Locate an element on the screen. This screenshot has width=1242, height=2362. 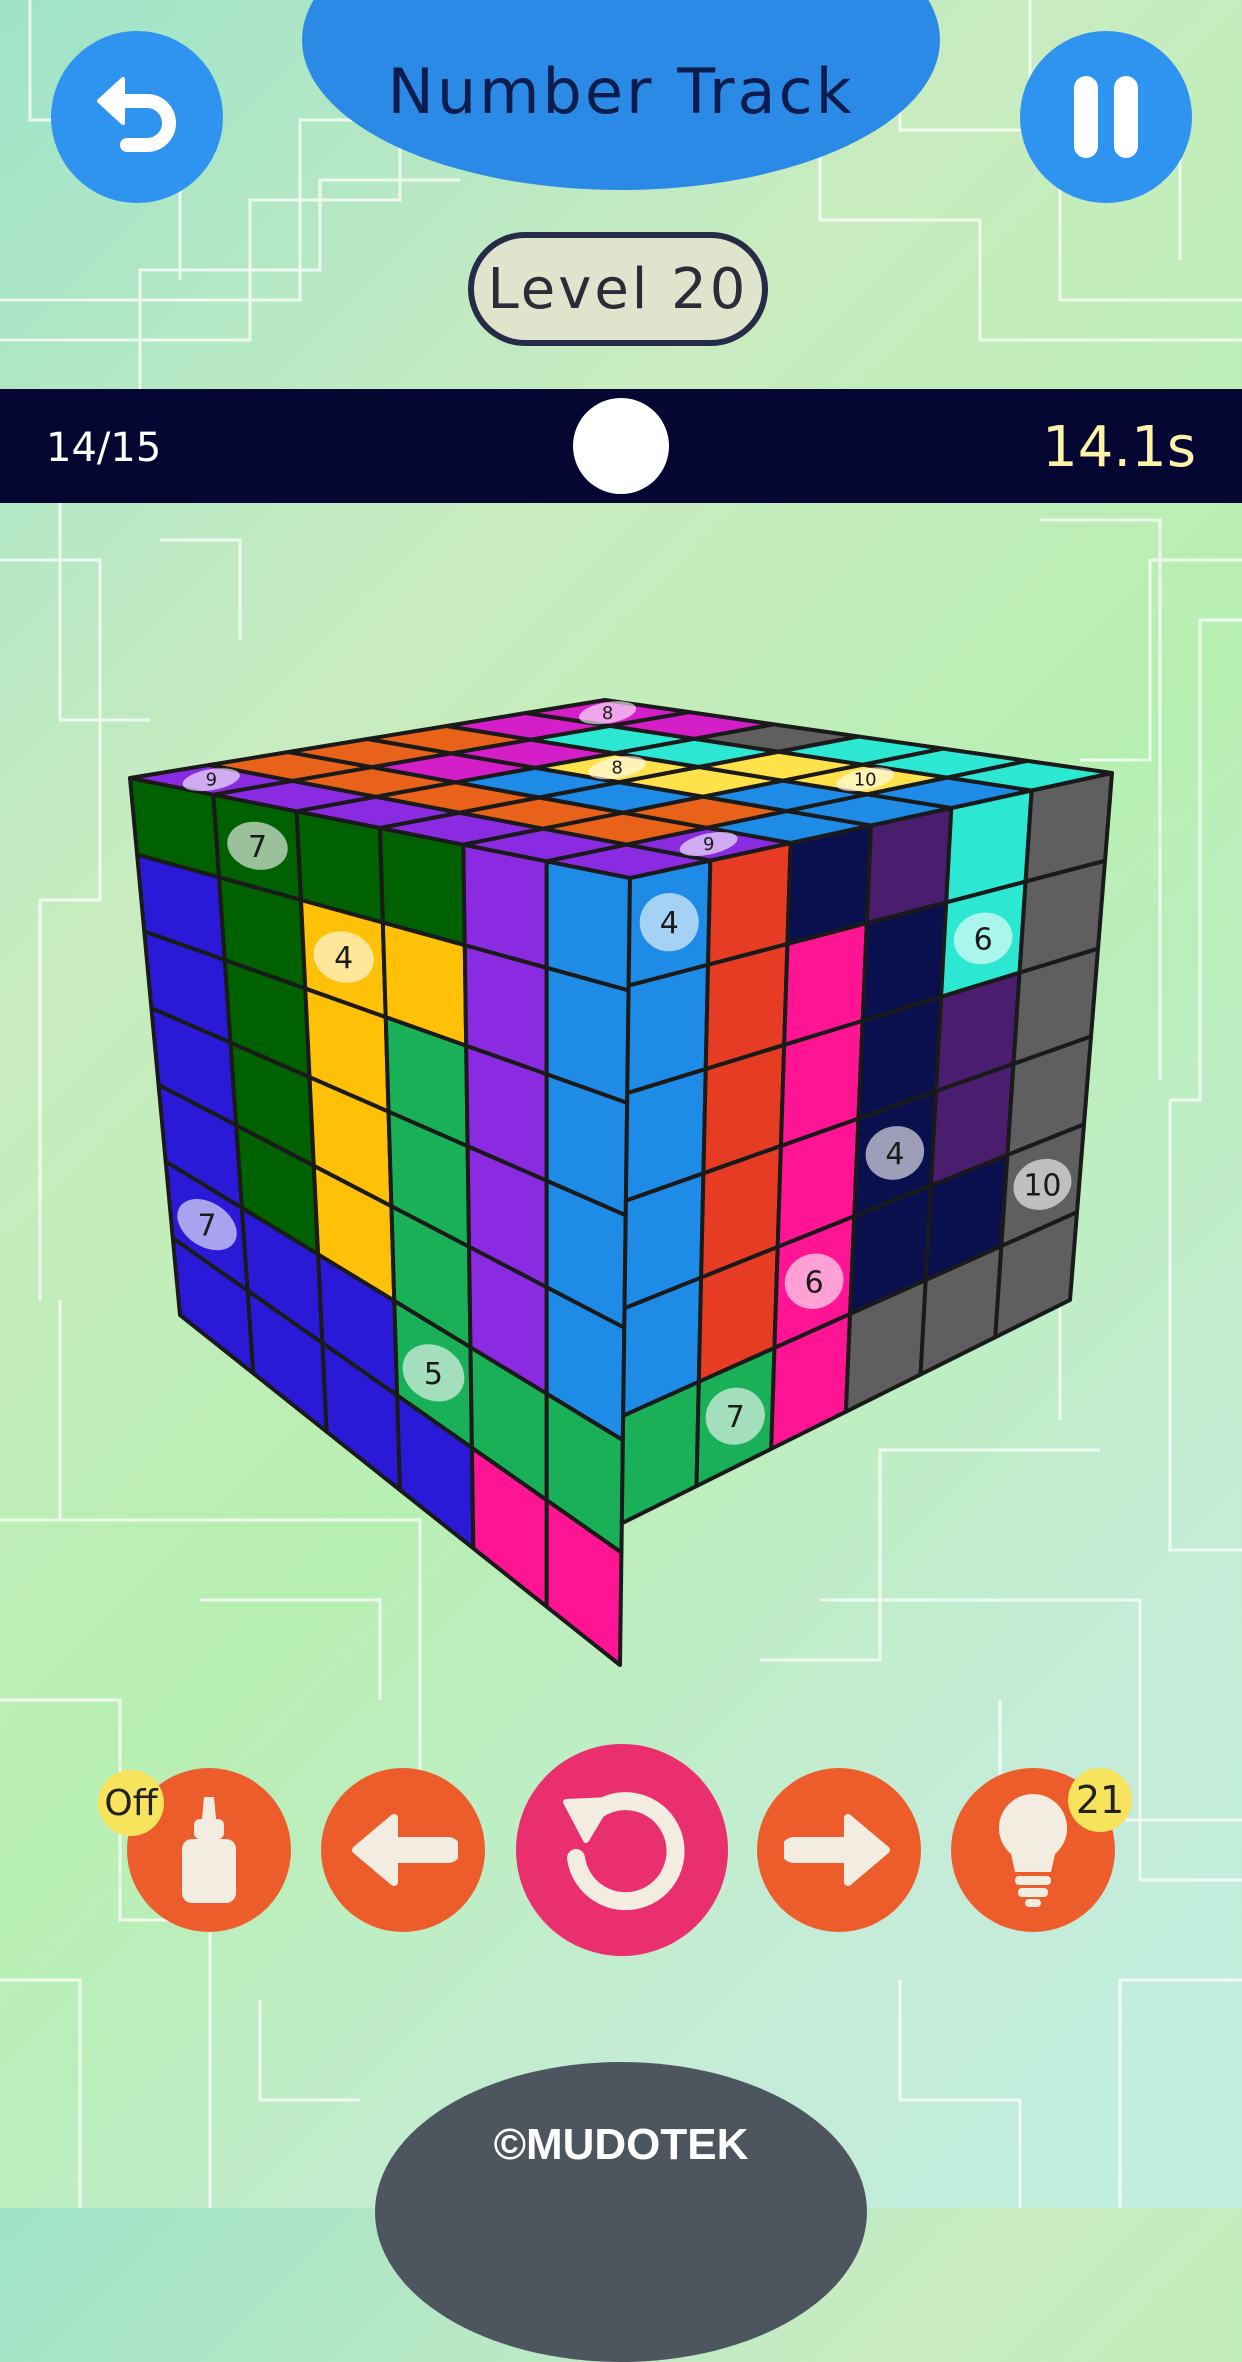
number-label: 5 is located at coordinates (433, 1374).